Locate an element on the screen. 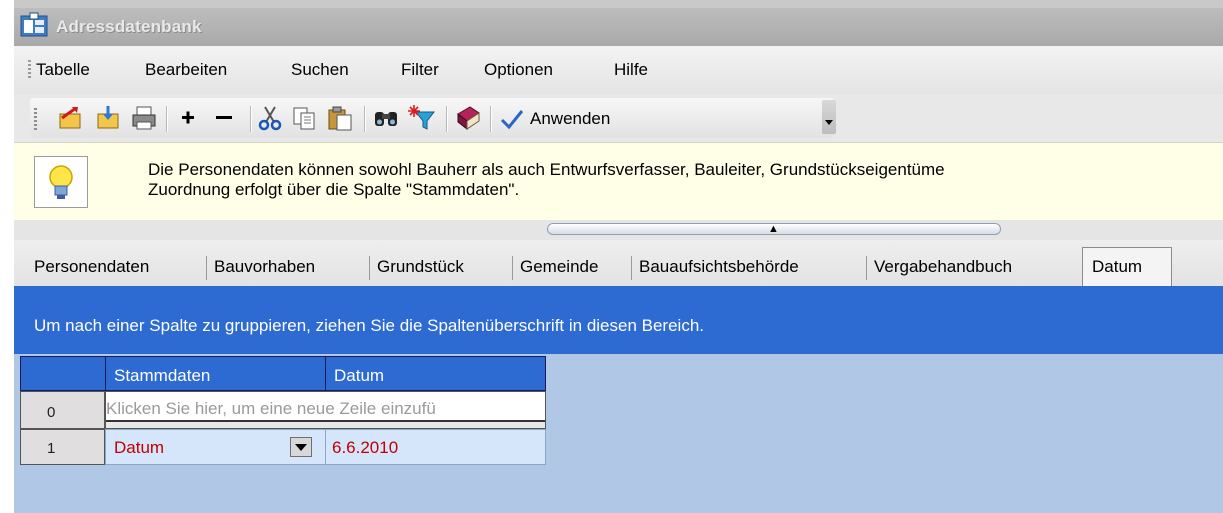 The width and height of the screenshot is (1223, 513). copy-icon is located at coordinates (304, 118).